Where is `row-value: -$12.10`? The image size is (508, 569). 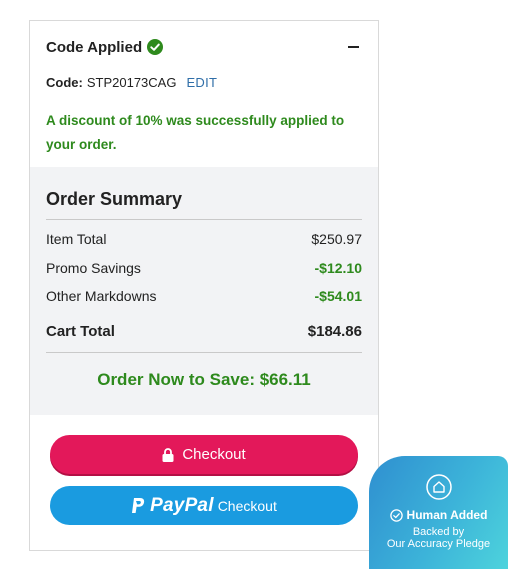
row-value: -$12.10 is located at coordinates (338, 267).